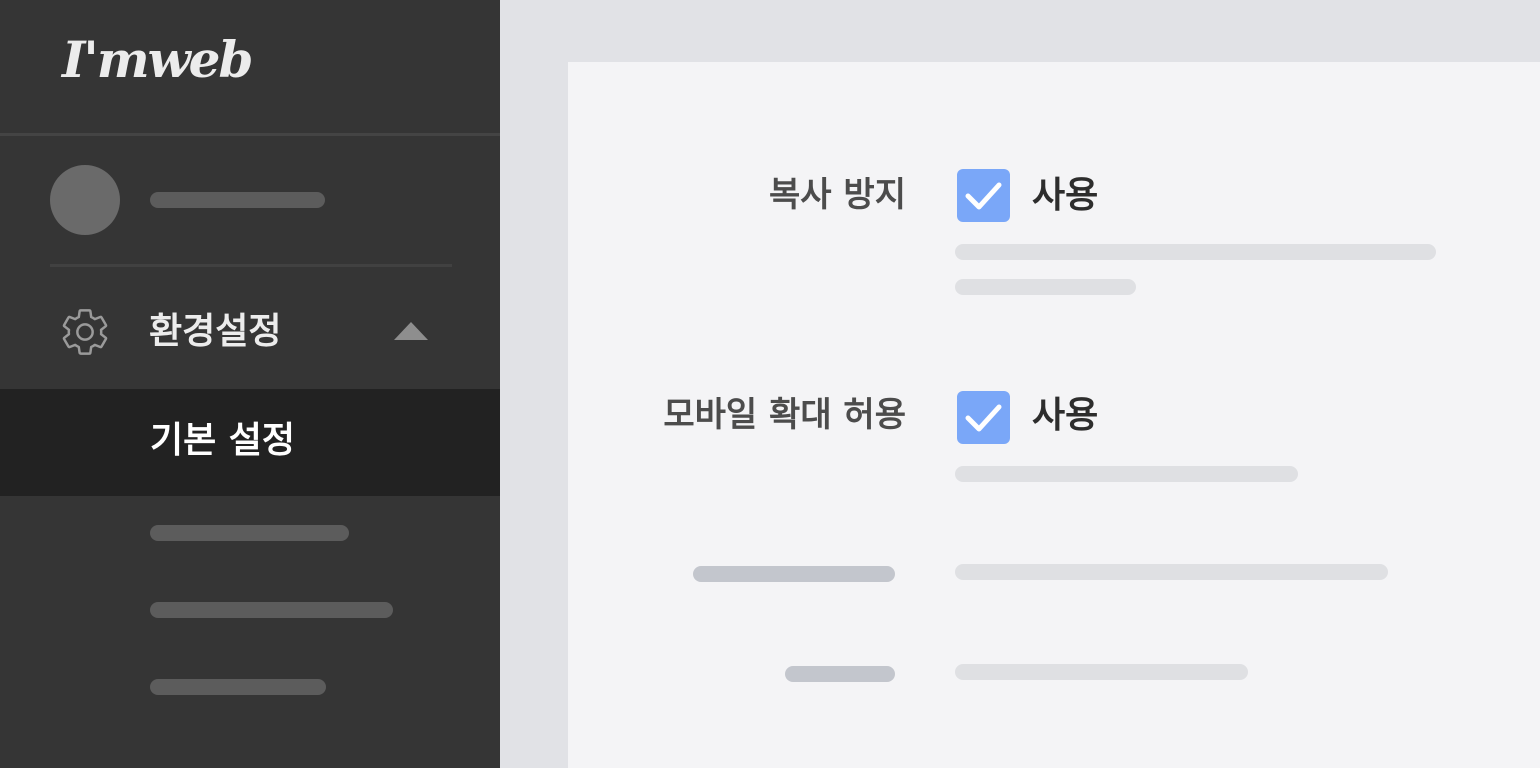  I want to click on copy-protection-use-label: 사용, so click(1065, 196).